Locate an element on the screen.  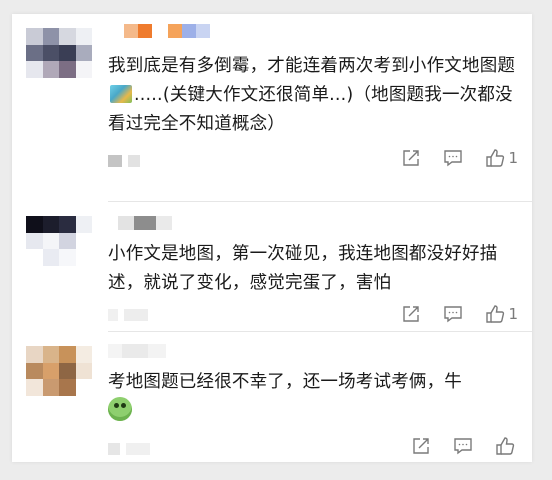
map-emoji-icon is located at coordinates (121, 94).